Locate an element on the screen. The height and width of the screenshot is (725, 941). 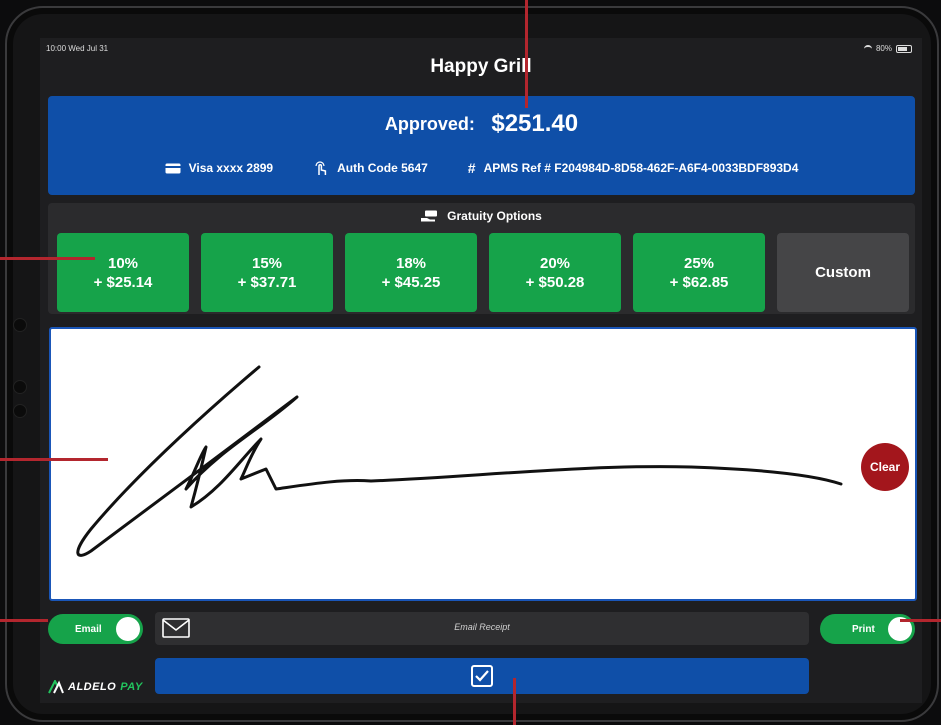
clear-signature-button: Clear is located at coordinates (885, 467).